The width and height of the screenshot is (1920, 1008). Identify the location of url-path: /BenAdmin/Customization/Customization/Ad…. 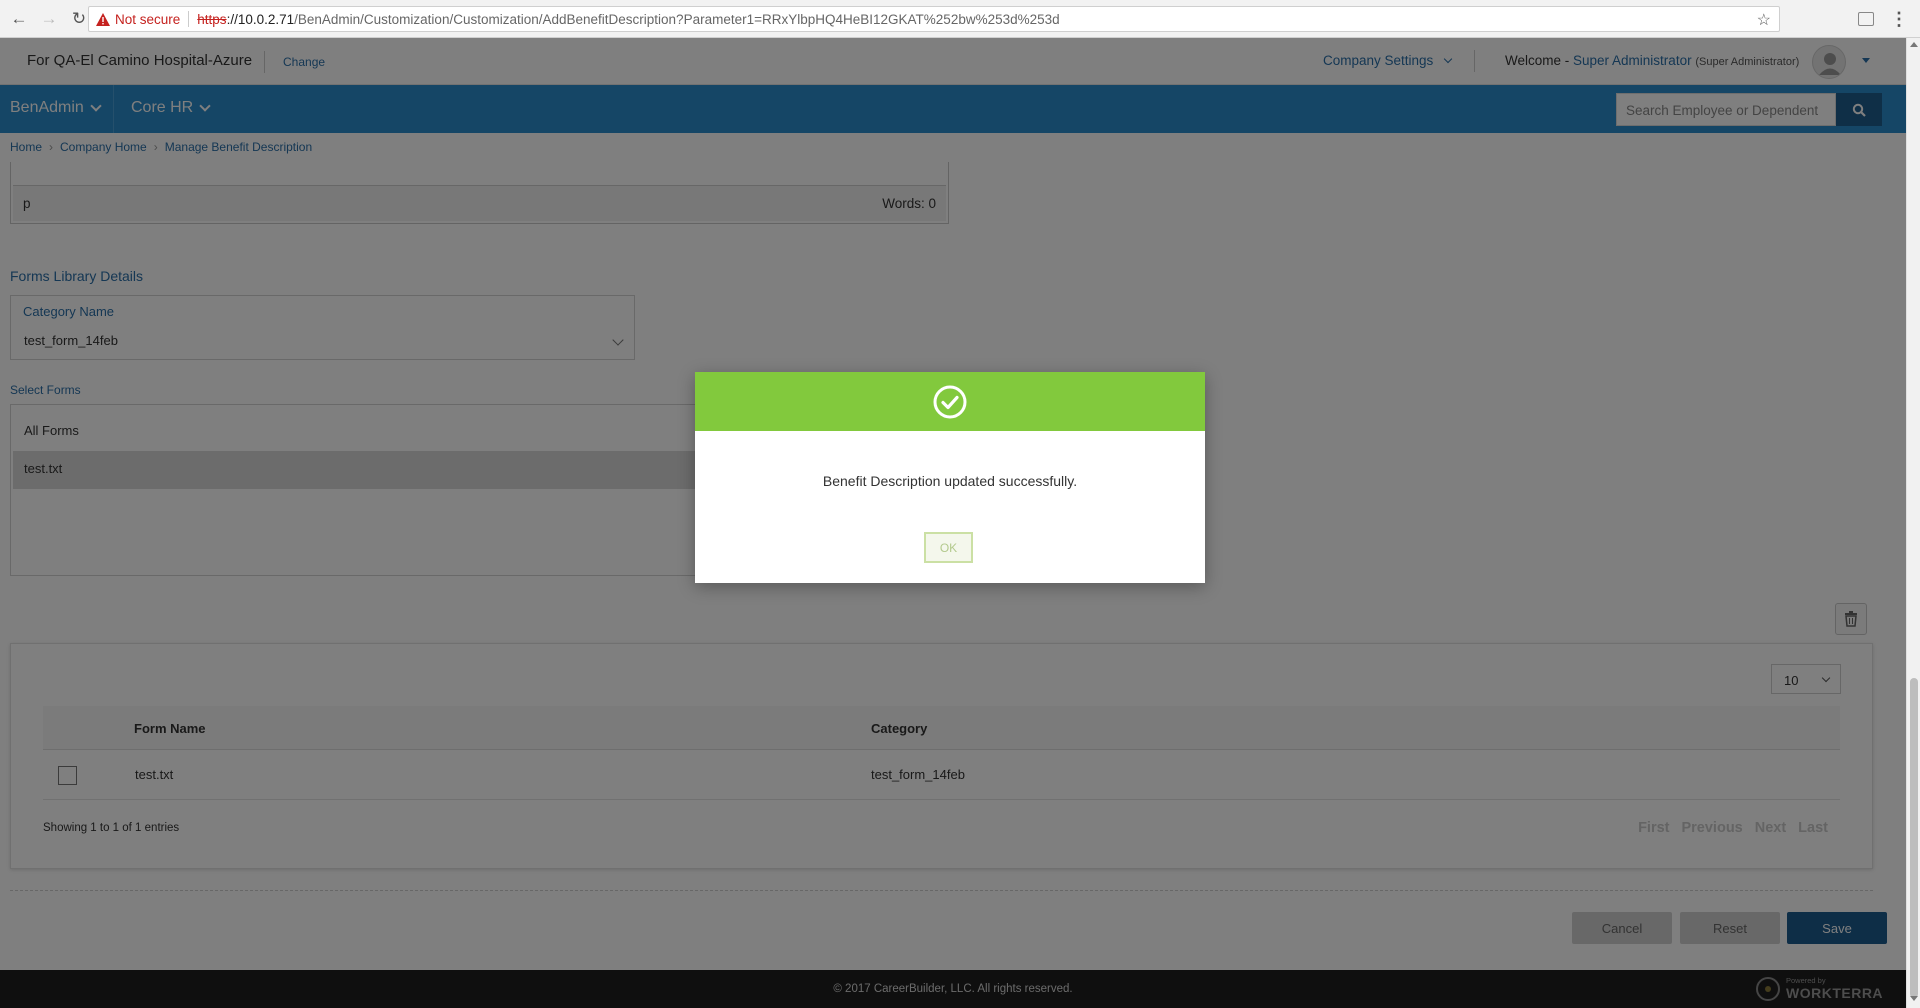
(677, 19).